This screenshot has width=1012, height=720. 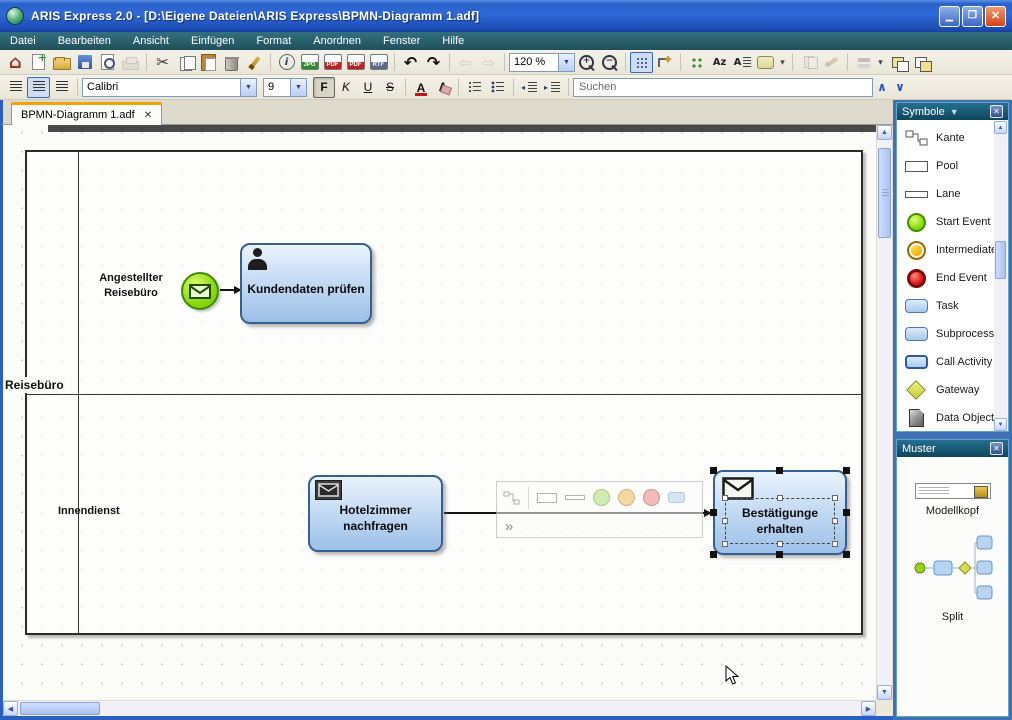 What do you see at coordinates (626, 497) in the screenshot?
I see `intermediate-event-icon` at bounding box center [626, 497].